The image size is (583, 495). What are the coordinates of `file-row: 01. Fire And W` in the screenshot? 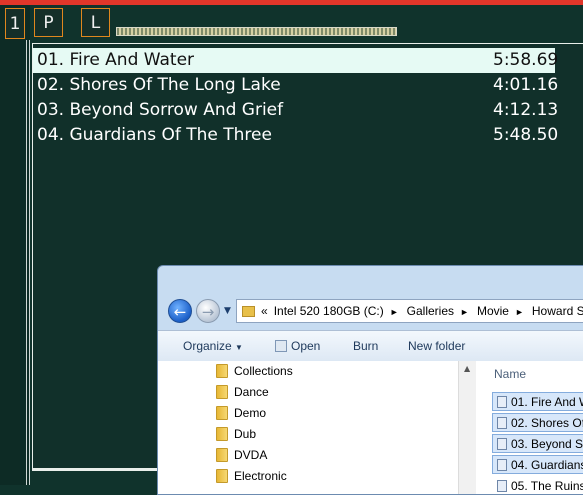 It's located at (537, 401).